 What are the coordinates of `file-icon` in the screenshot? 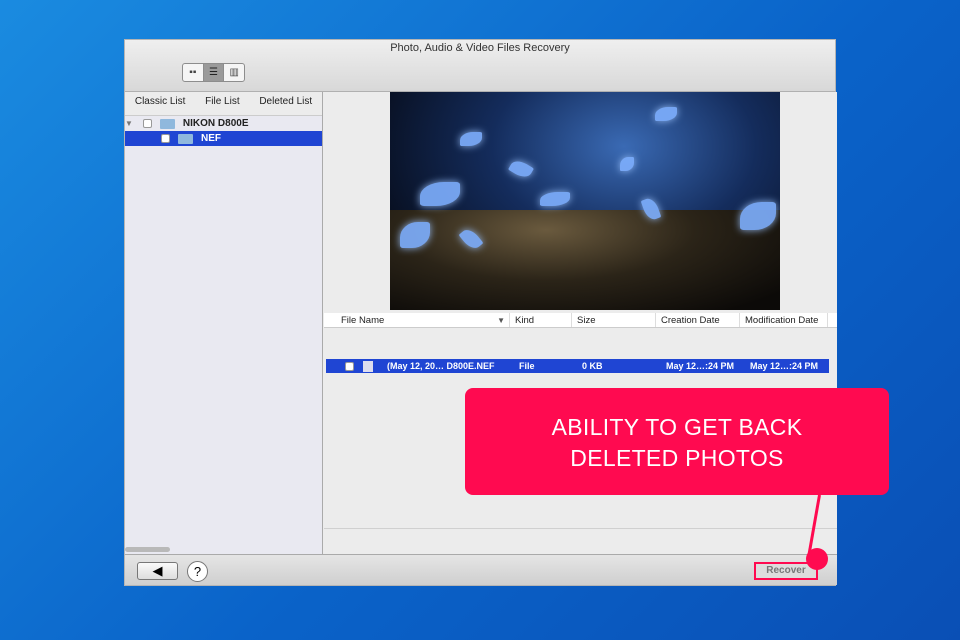 It's located at (368, 366).